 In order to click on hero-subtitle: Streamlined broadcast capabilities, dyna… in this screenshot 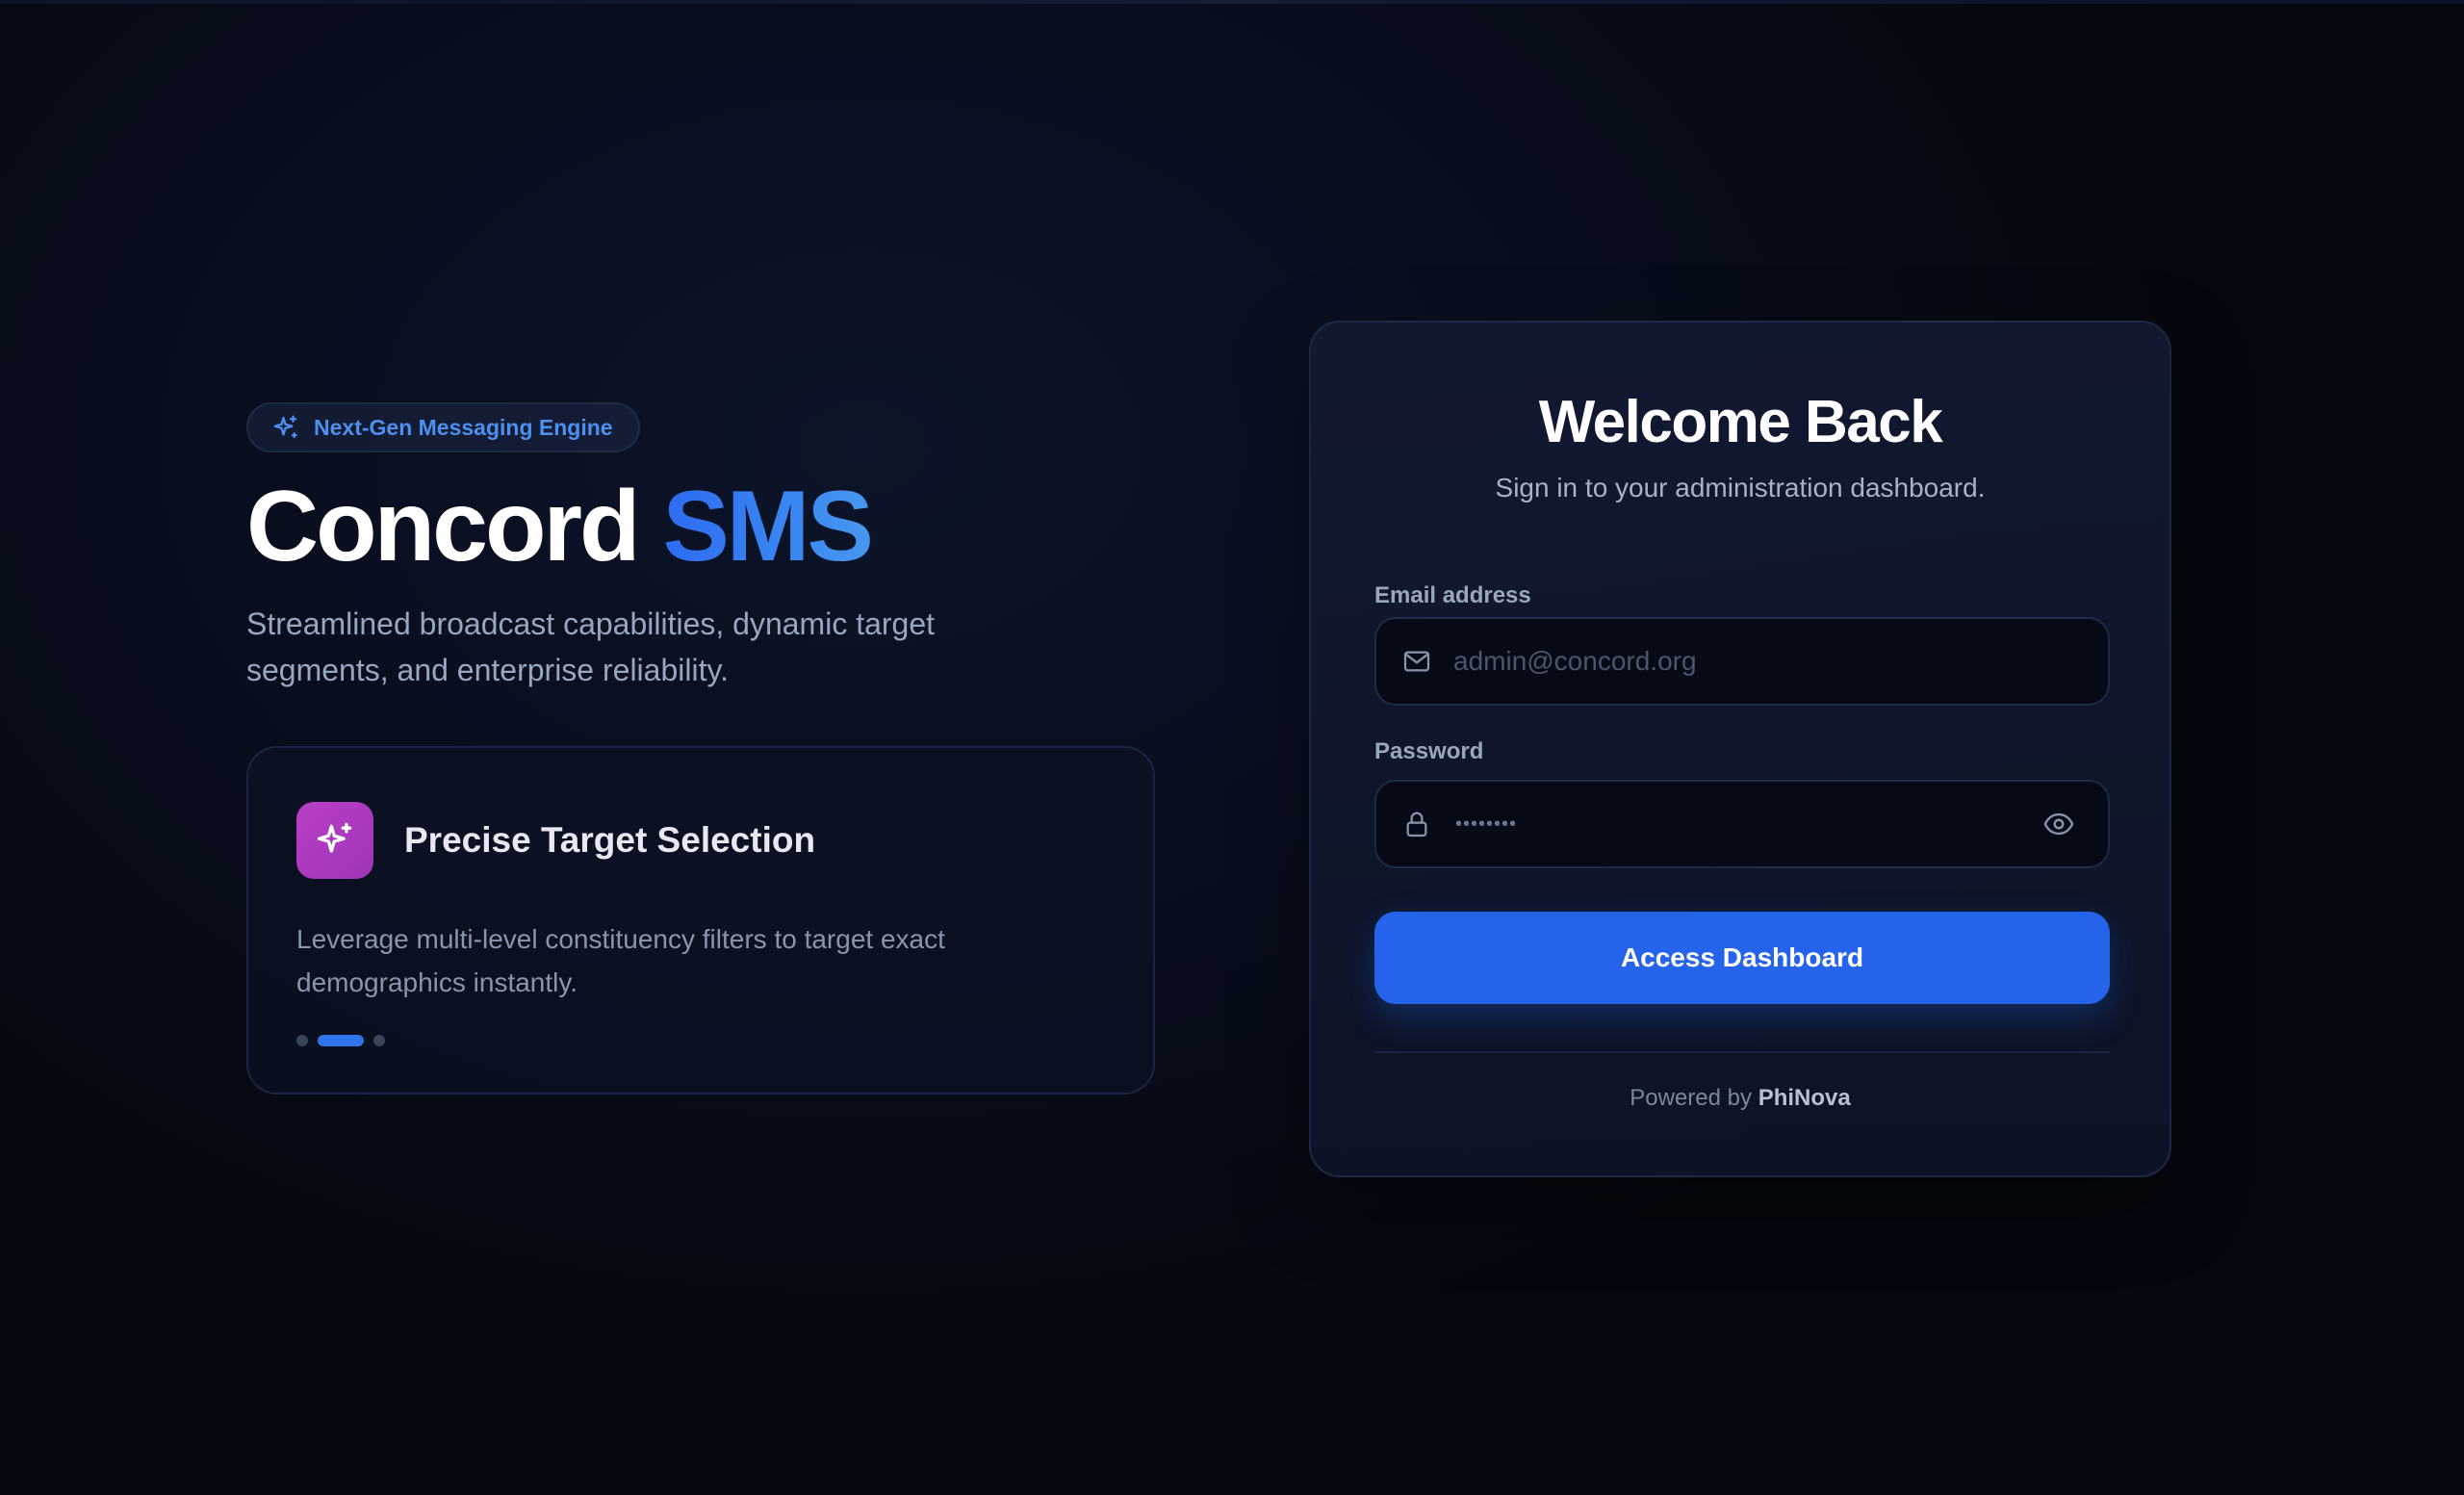, I will do `click(591, 646)`.